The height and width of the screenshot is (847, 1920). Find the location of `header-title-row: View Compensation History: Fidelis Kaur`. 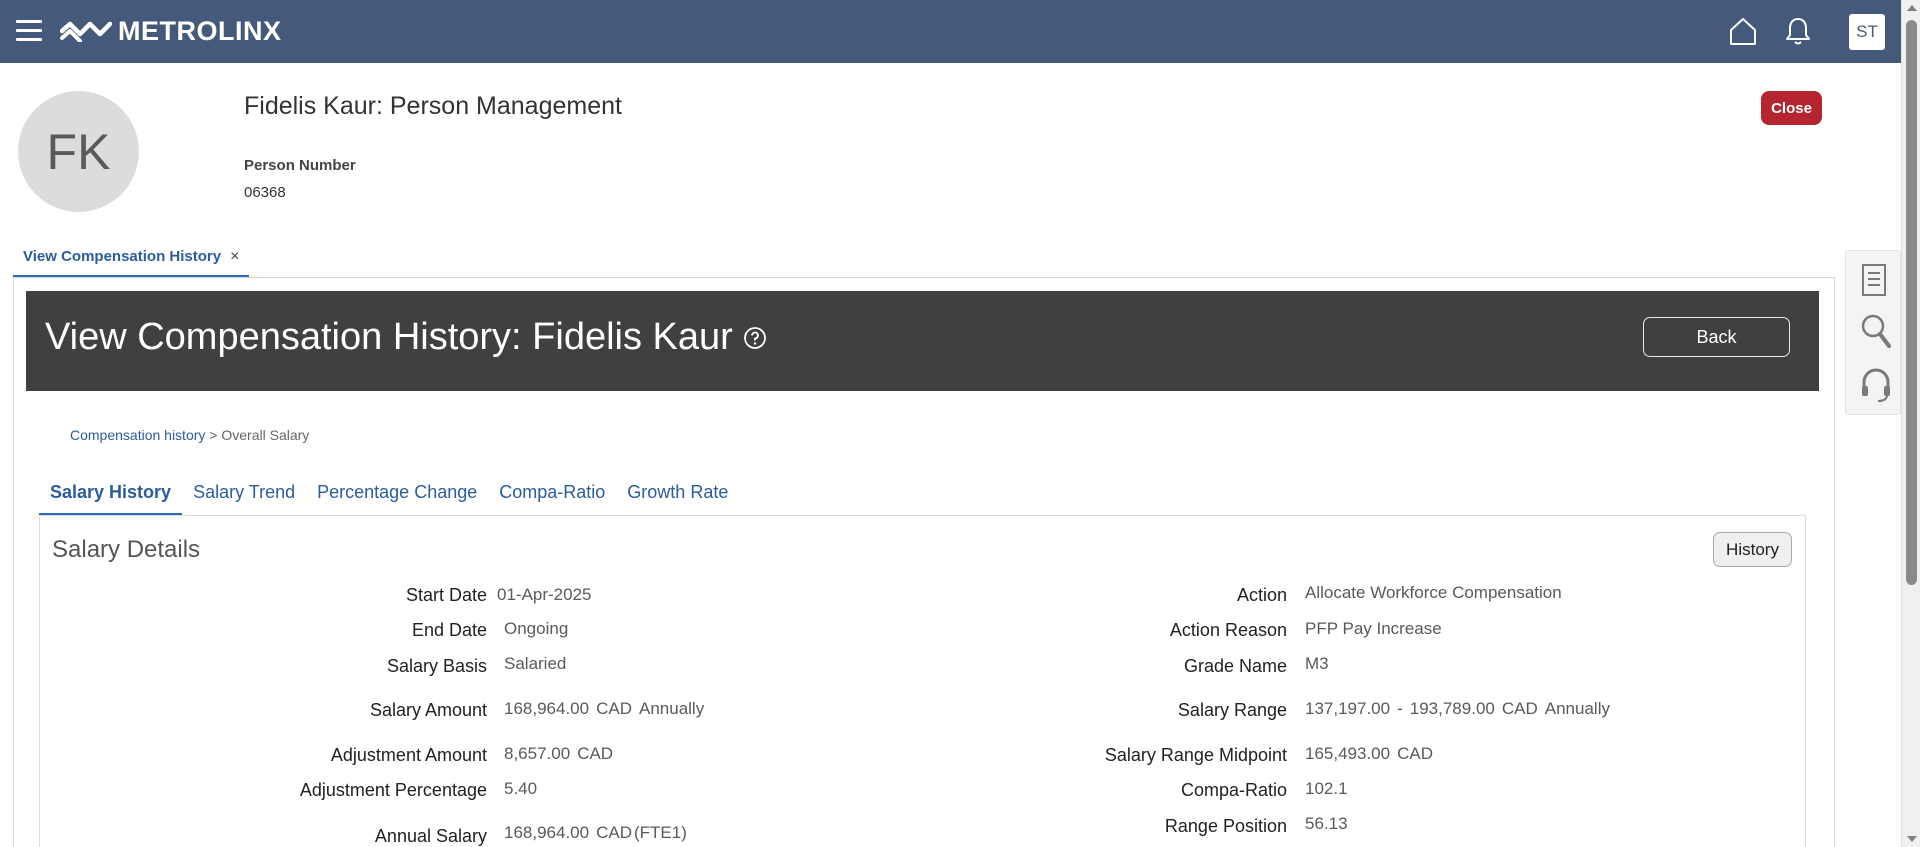

header-title-row: View Compensation History: Fidelis Kaur is located at coordinates (406, 337).